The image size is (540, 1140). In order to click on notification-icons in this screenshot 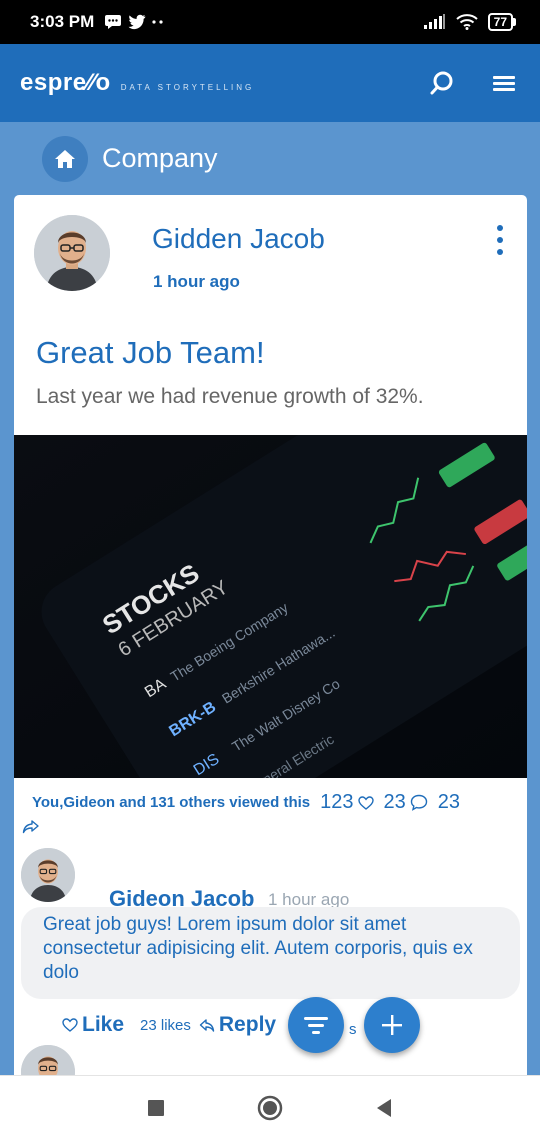, I will do `click(134, 22)`.